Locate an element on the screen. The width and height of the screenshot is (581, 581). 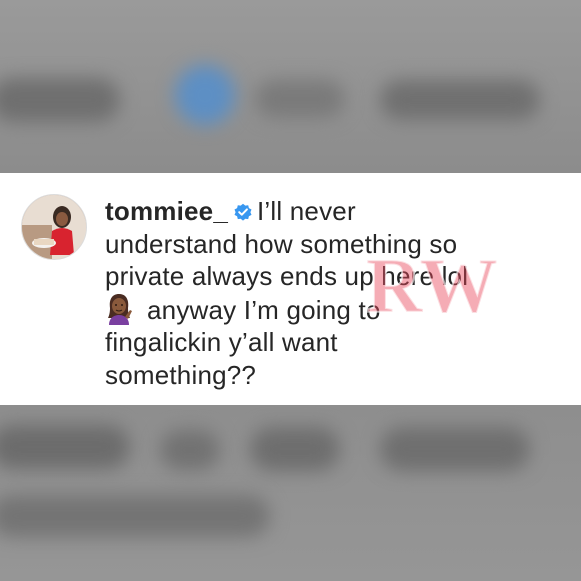
watermark-logo: RW is located at coordinates (432, 286).